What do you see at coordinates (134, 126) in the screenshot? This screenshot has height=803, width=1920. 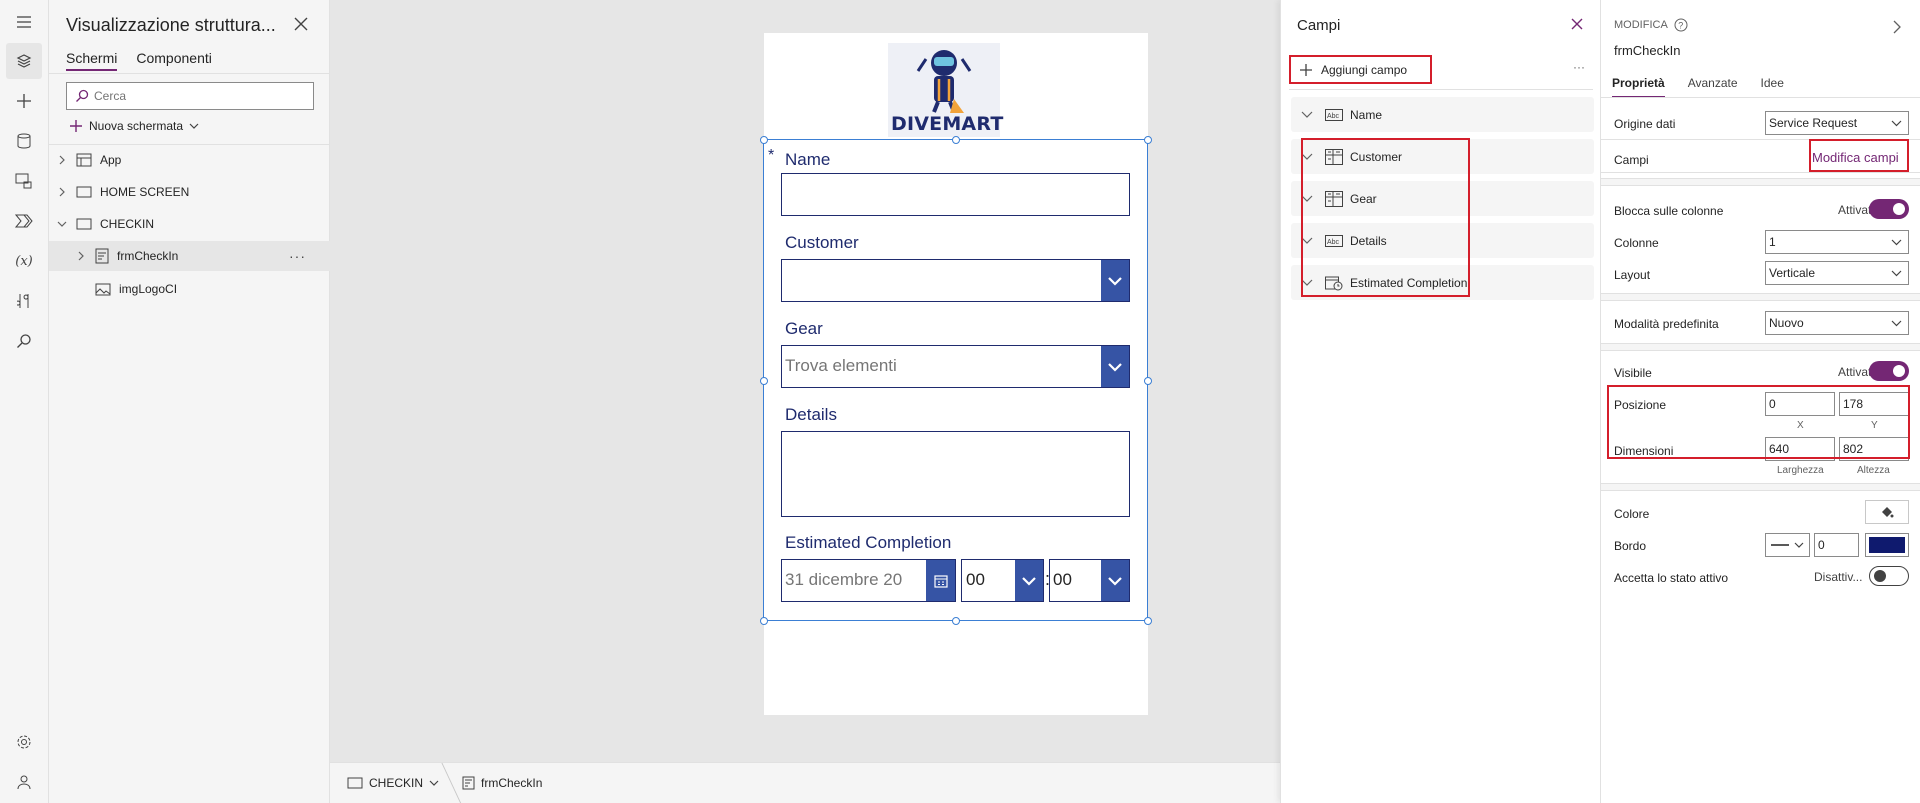 I see `new-screen-button: Nuova schermata` at bounding box center [134, 126].